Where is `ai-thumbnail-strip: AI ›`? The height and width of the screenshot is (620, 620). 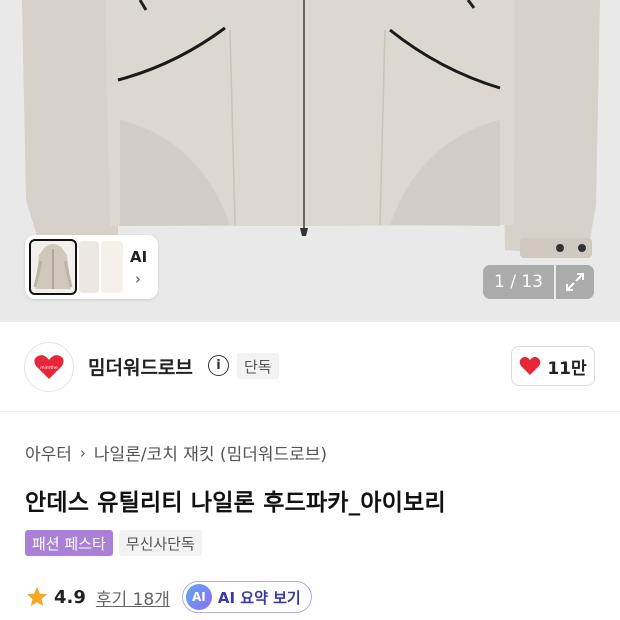 ai-thumbnail-strip: AI › is located at coordinates (91, 267).